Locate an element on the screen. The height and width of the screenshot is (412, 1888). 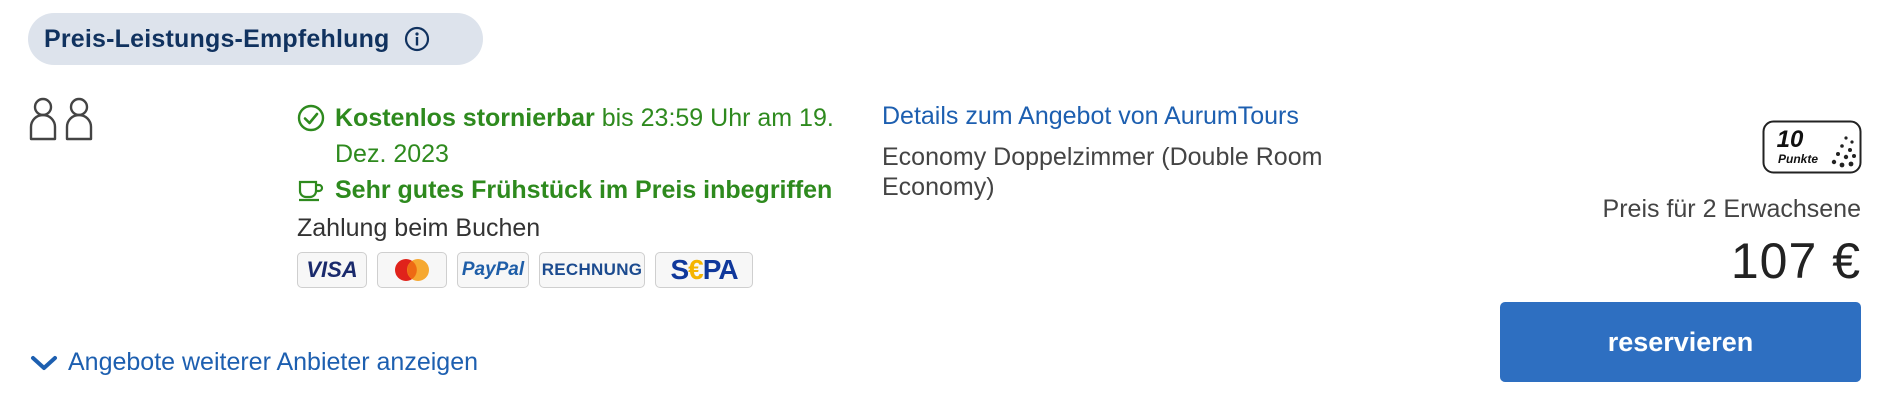
reserve-button: reservieren is located at coordinates (1680, 342).